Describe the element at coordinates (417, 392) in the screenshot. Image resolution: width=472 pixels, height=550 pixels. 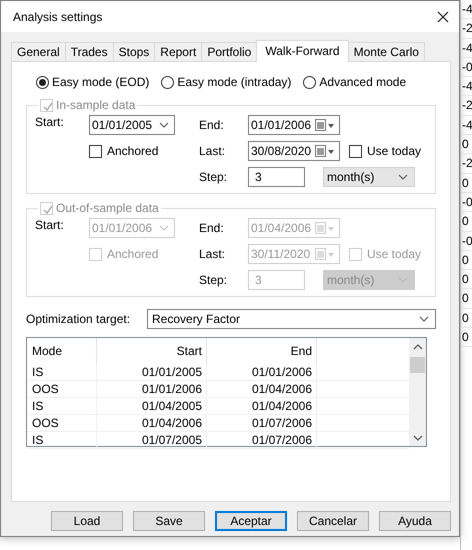
I see `scrollbar` at that location.